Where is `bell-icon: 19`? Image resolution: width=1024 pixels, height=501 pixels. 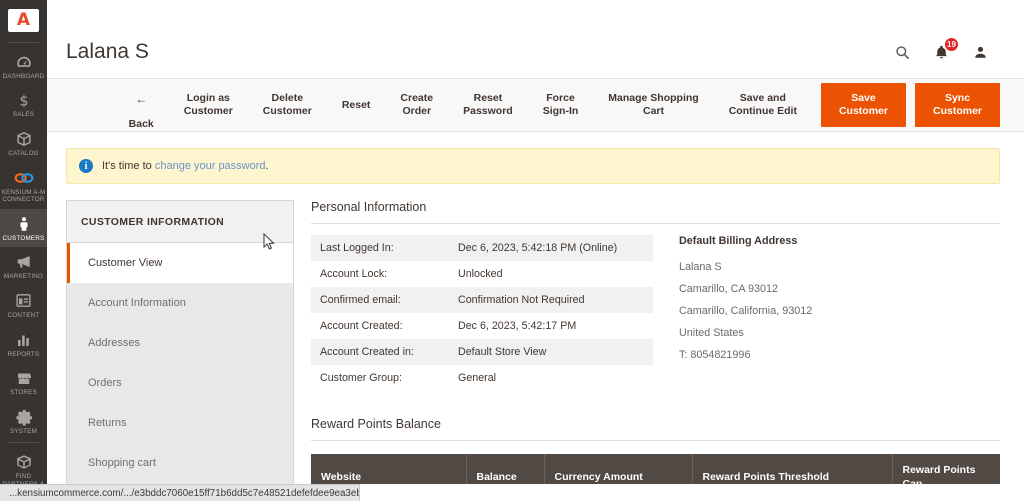
bell-icon: 19 is located at coordinates (945, 49).